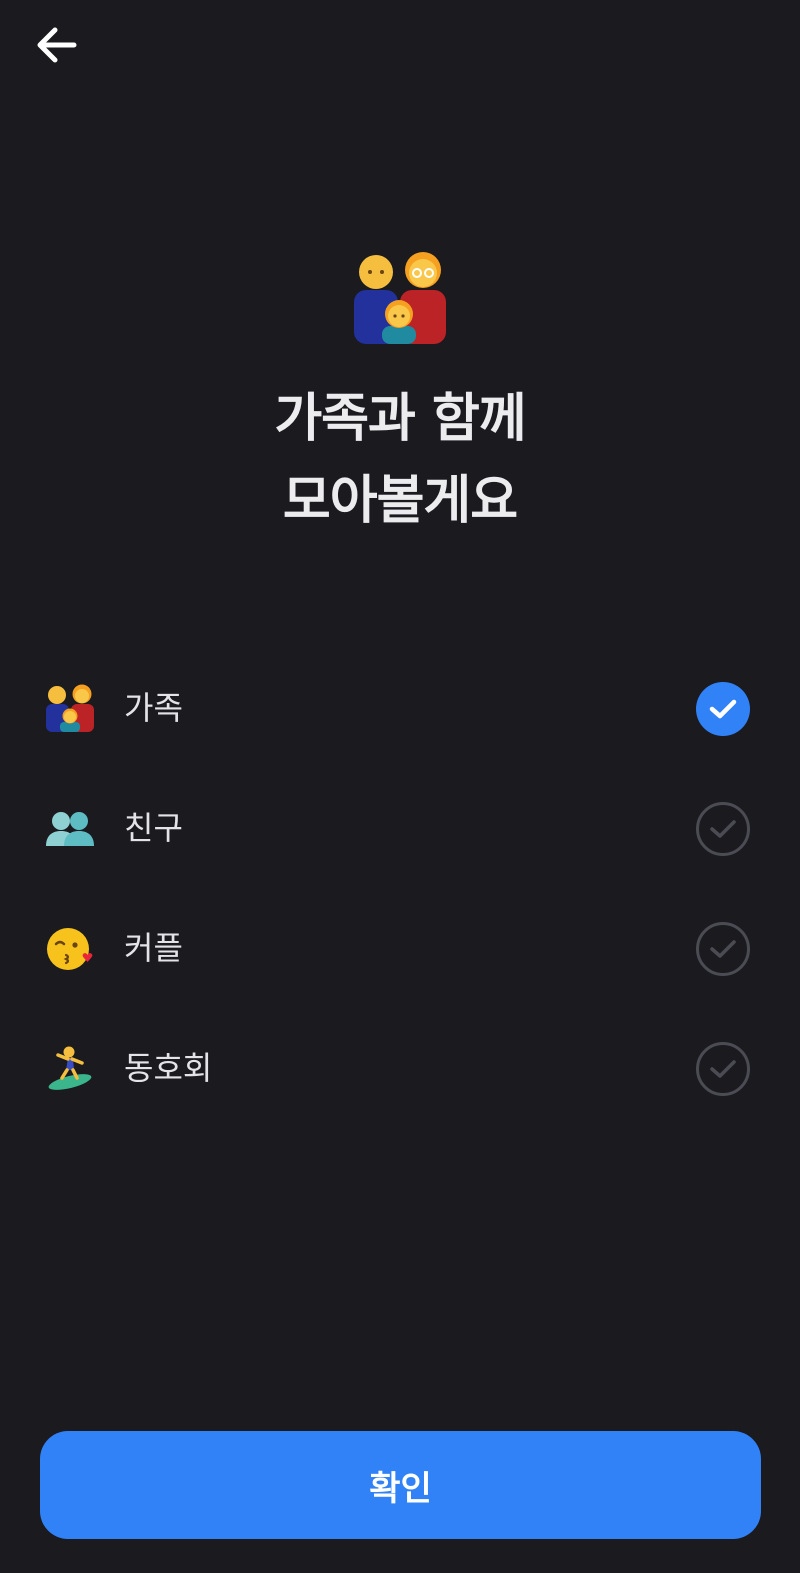 The width and height of the screenshot is (800, 1573). What do you see at coordinates (400, 419) in the screenshot?
I see `title-line-1: 가족과 함께` at bounding box center [400, 419].